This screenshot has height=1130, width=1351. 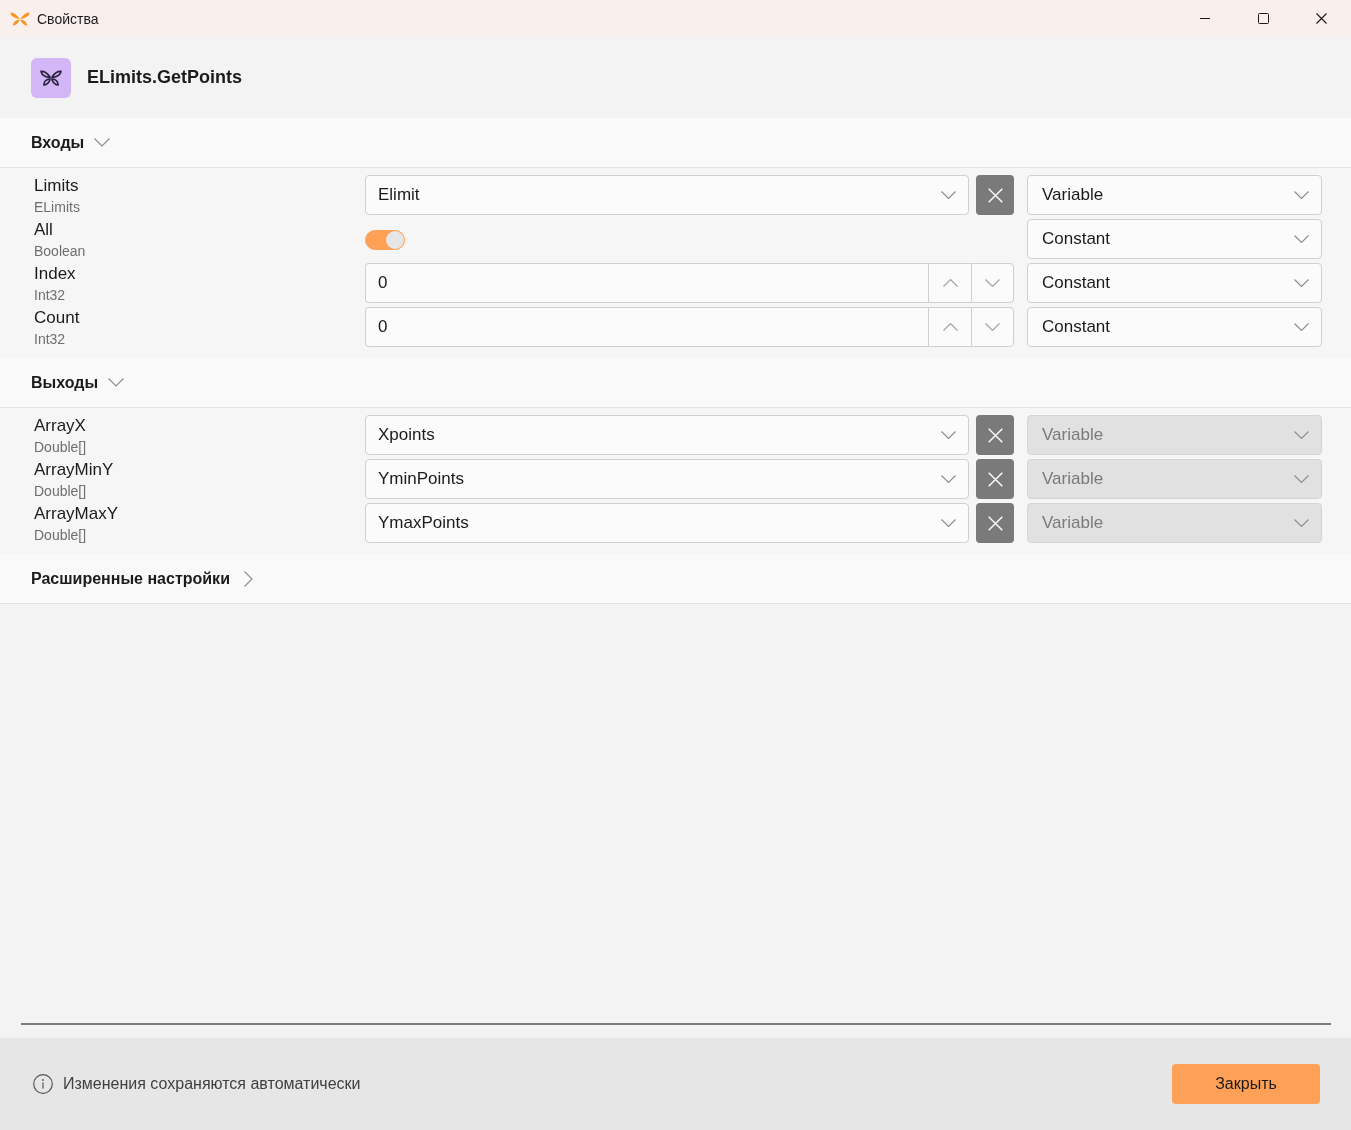 What do you see at coordinates (78, 382) in the screenshot?
I see `section-toggle: Выходы` at bounding box center [78, 382].